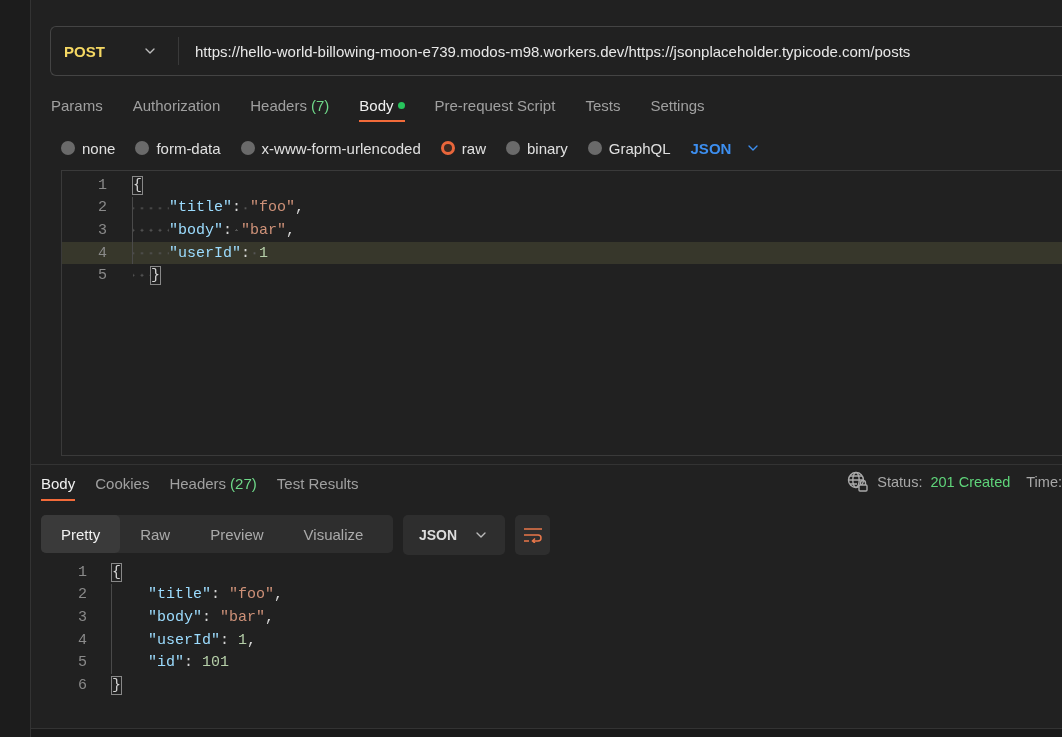 The height and width of the screenshot is (737, 1062). I want to click on request-tab: Tests, so click(603, 108).